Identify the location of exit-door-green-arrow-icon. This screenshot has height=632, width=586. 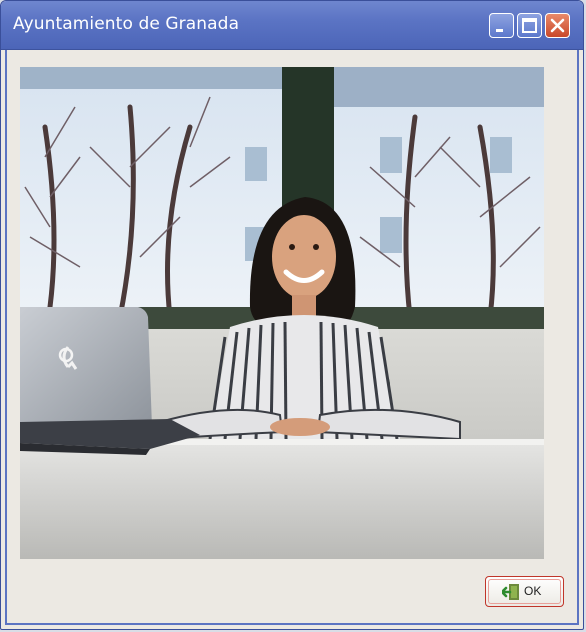
(510, 592).